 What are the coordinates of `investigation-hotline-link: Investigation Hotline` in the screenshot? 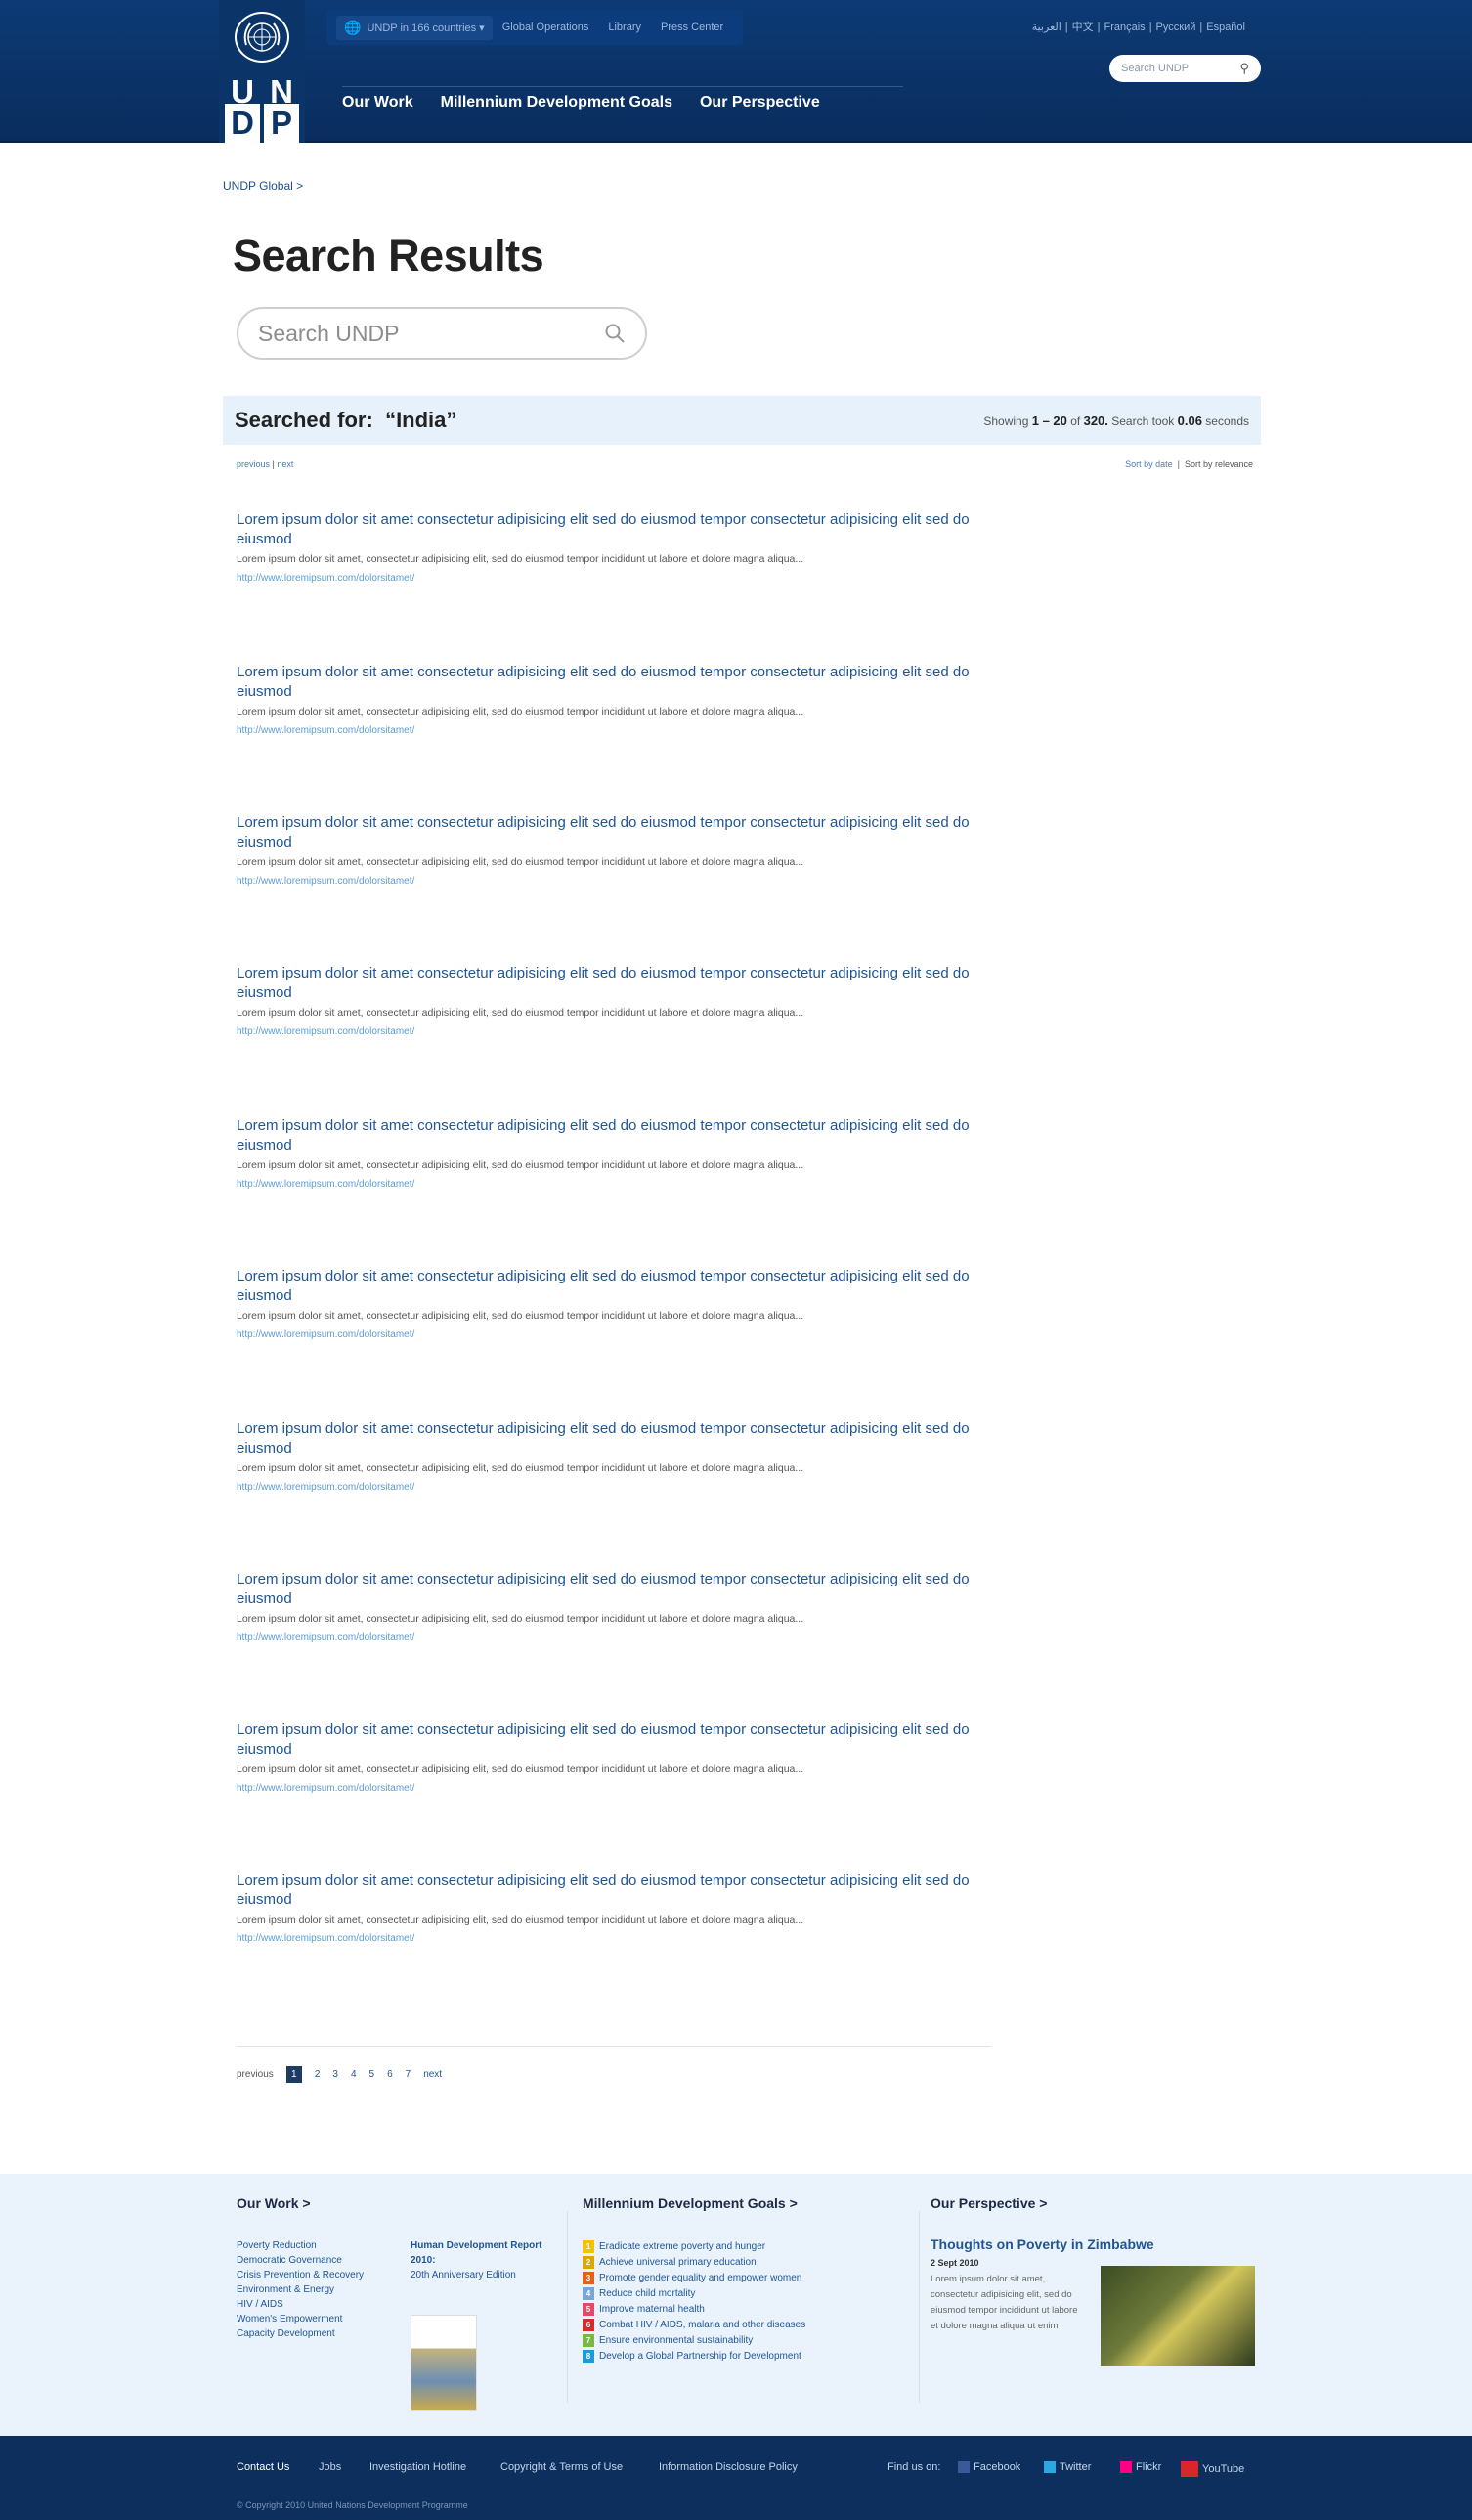 It's located at (418, 2467).